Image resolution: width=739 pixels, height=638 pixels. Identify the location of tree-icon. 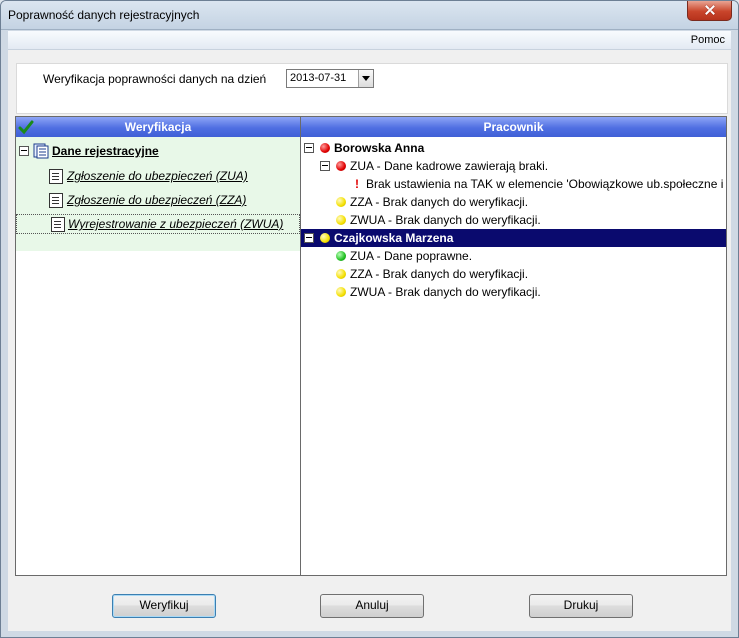
(41, 151).